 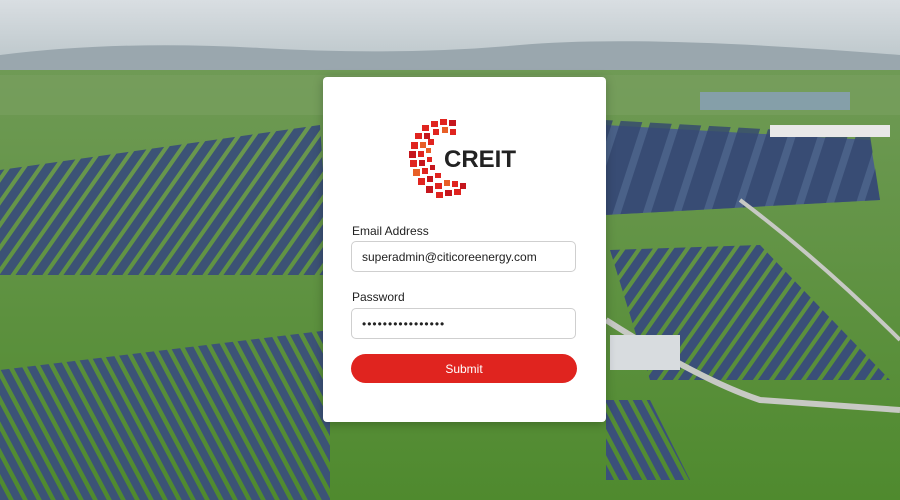 I want to click on email-field, so click(x=463, y=256).